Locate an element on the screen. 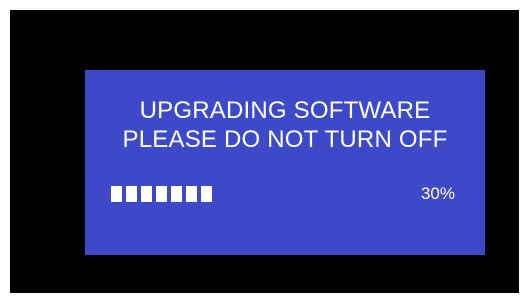  do-not-turn-off-warning: PLEASE DO NOT TURN OFF is located at coordinates (285, 139).